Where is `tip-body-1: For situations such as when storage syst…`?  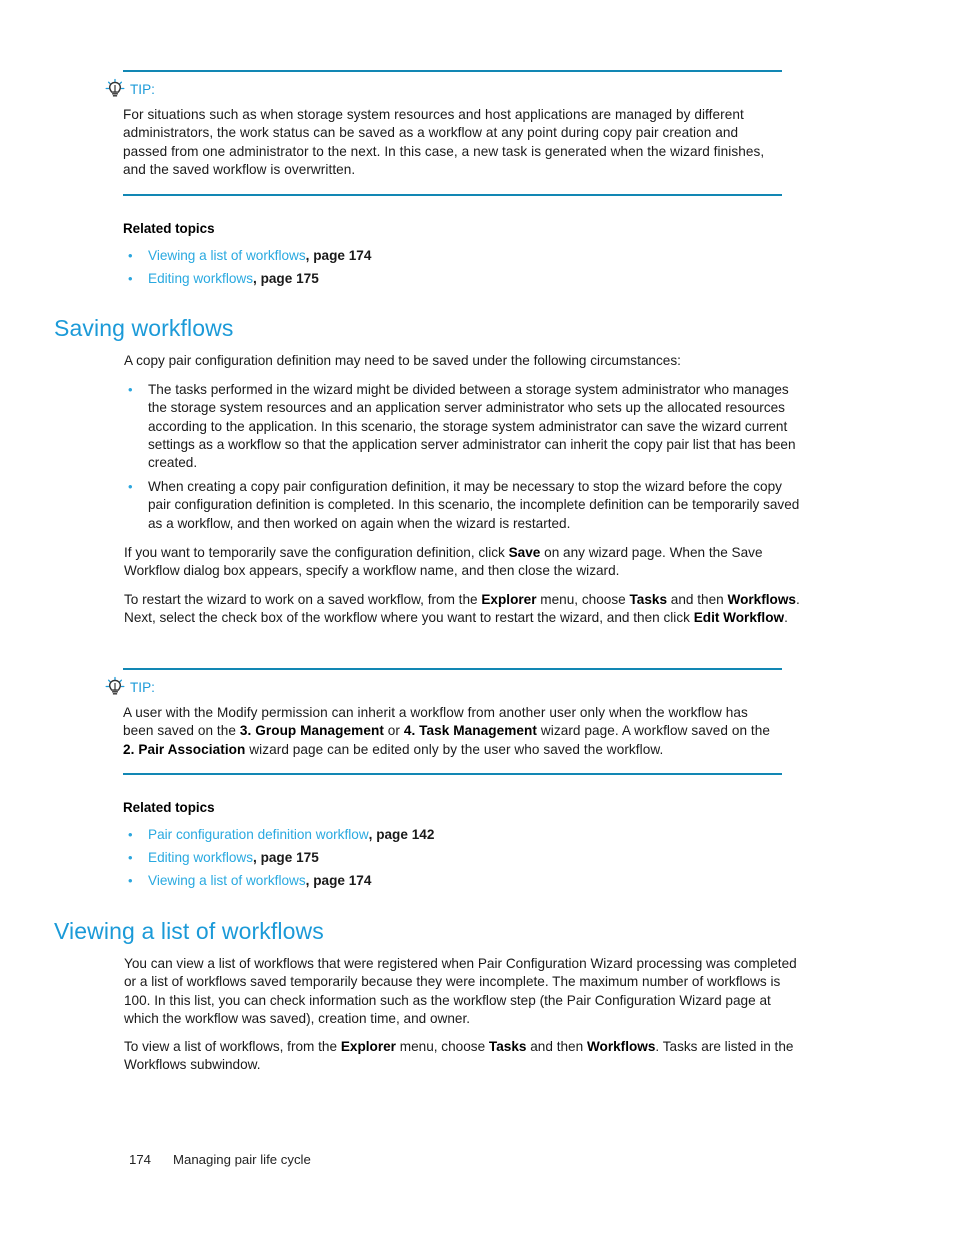
tip-body-1: For situations such as when storage syst… is located at coordinates (444, 142).